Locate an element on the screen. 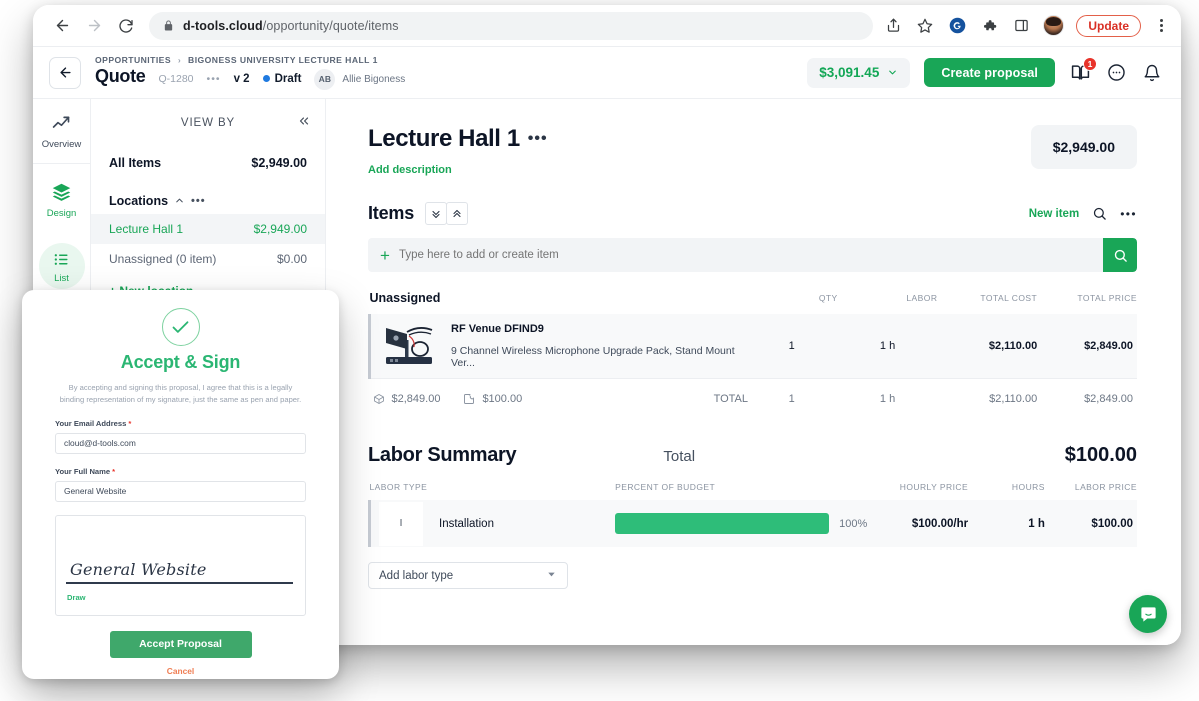  add-item-input is located at coordinates (750, 255).